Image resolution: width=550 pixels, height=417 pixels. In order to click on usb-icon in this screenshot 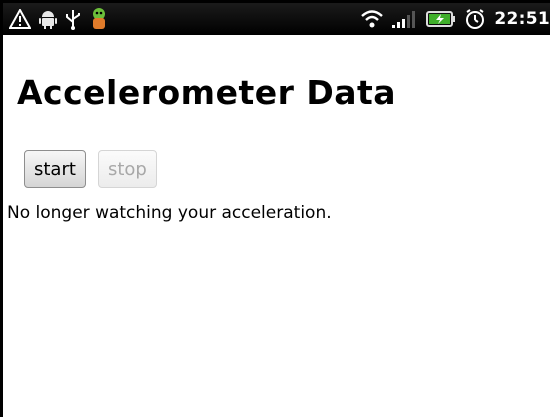, I will do `click(73, 19)`.